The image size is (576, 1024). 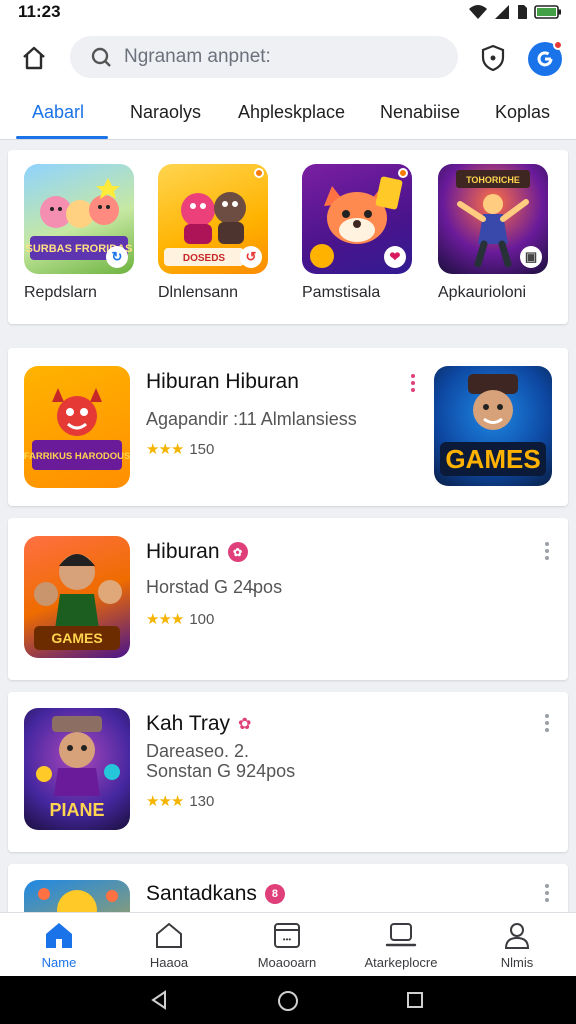 I want to click on tab-naraolys: Naraolys, so click(x=165, y=112).